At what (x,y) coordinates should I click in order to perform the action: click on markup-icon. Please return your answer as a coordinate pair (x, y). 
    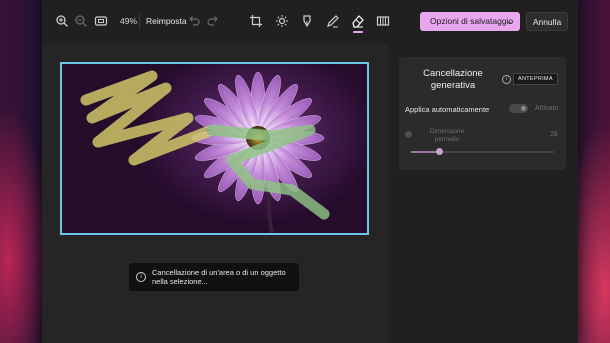
    Looking at the image, I should click on (307, 21).